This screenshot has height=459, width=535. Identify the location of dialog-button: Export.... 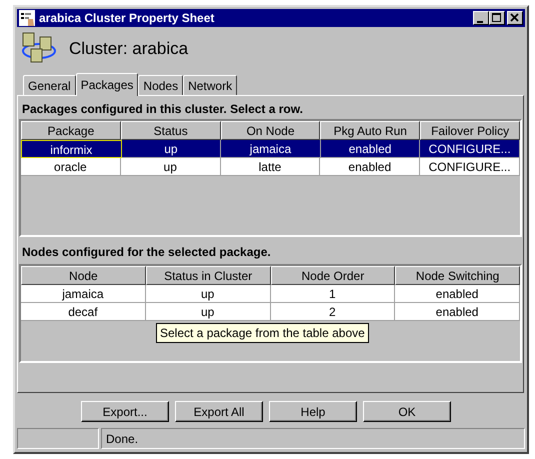
(125, 411).